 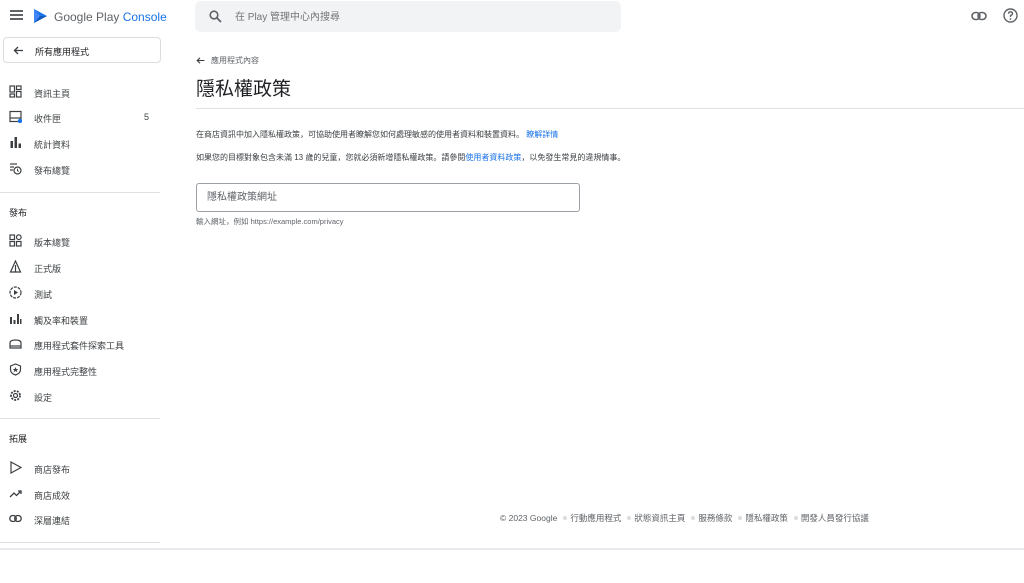 I want to click on sidebar-item-statistics: 統計資料, so click(x=84, y=143).